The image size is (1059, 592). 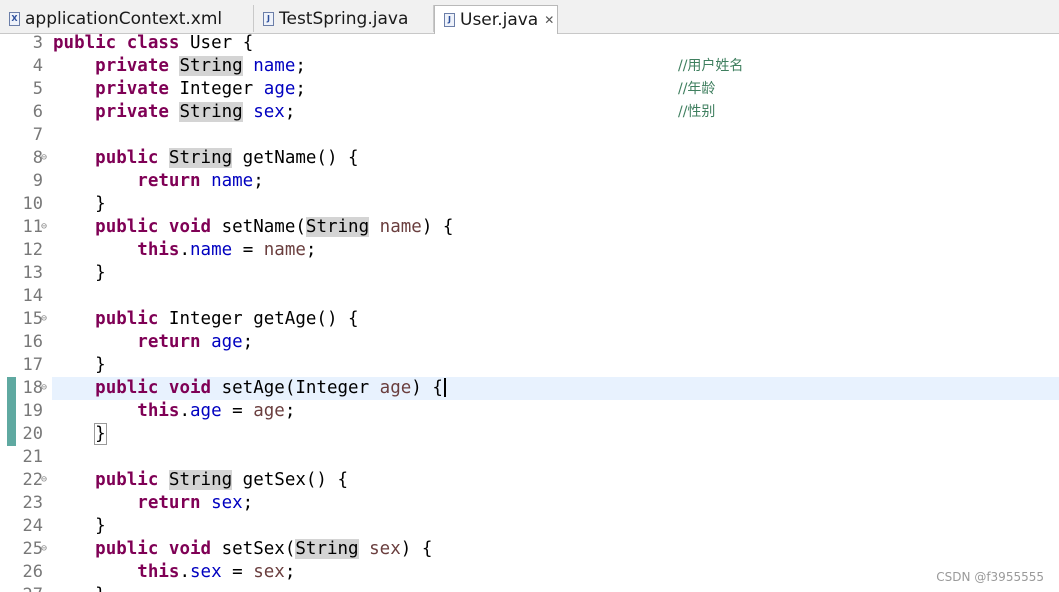 I want to click on code-line: 13 }, so click(x=529, y=273).